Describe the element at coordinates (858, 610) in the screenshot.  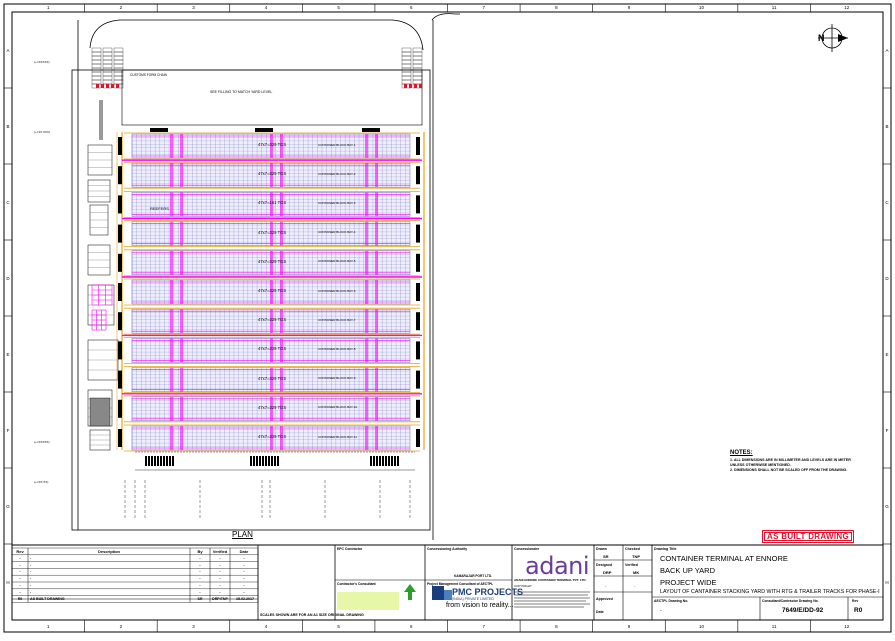
I see `rev-value: R0` at that location.